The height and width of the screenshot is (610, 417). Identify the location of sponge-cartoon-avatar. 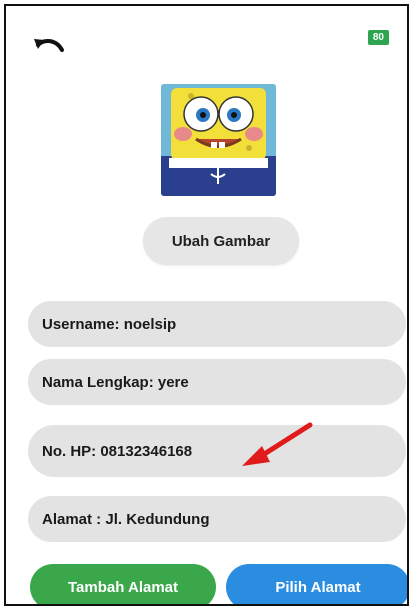
(218, 140).